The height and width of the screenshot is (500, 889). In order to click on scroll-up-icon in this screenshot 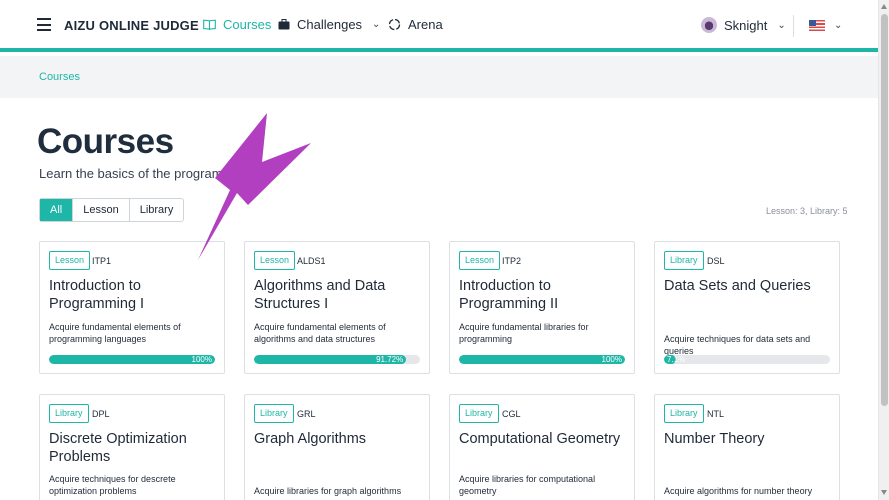, I will do `click(884, 6)`.